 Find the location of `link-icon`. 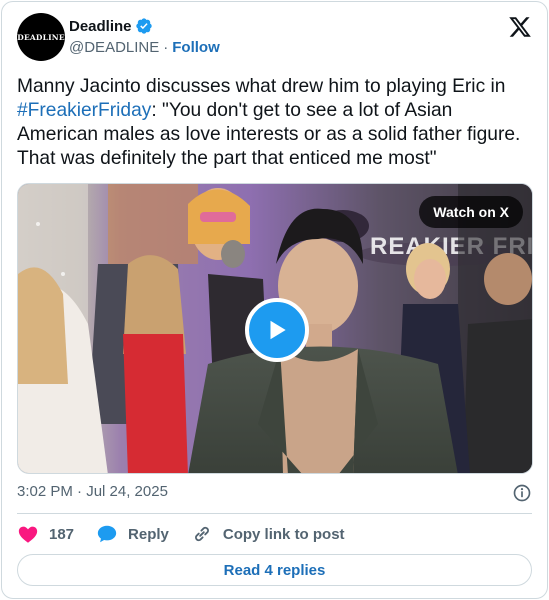

link-icon is located at coordinates (201, 534).